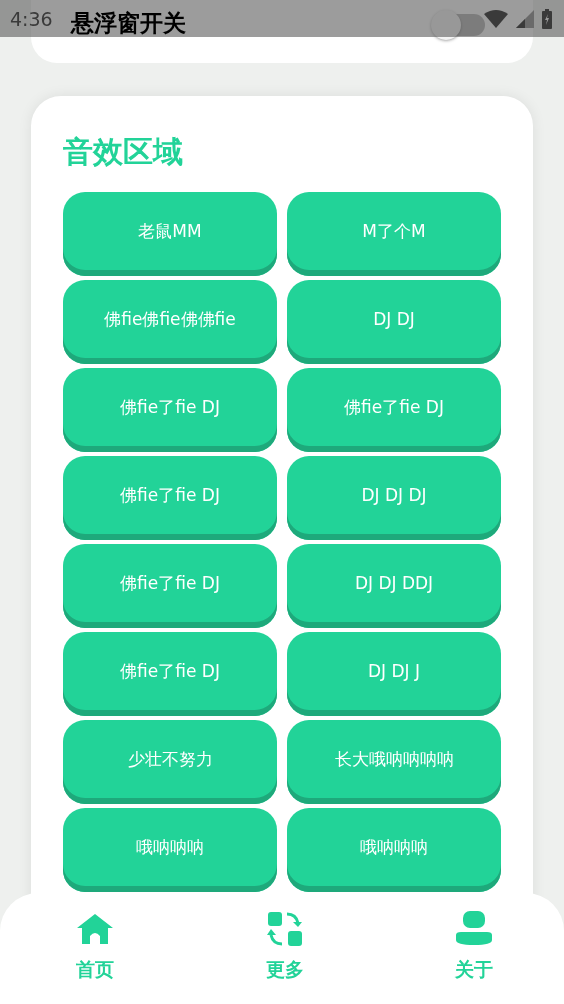 This screenshot has height=1004, width=564. I want to click on nav-tab: 更多, so click(284, 957).